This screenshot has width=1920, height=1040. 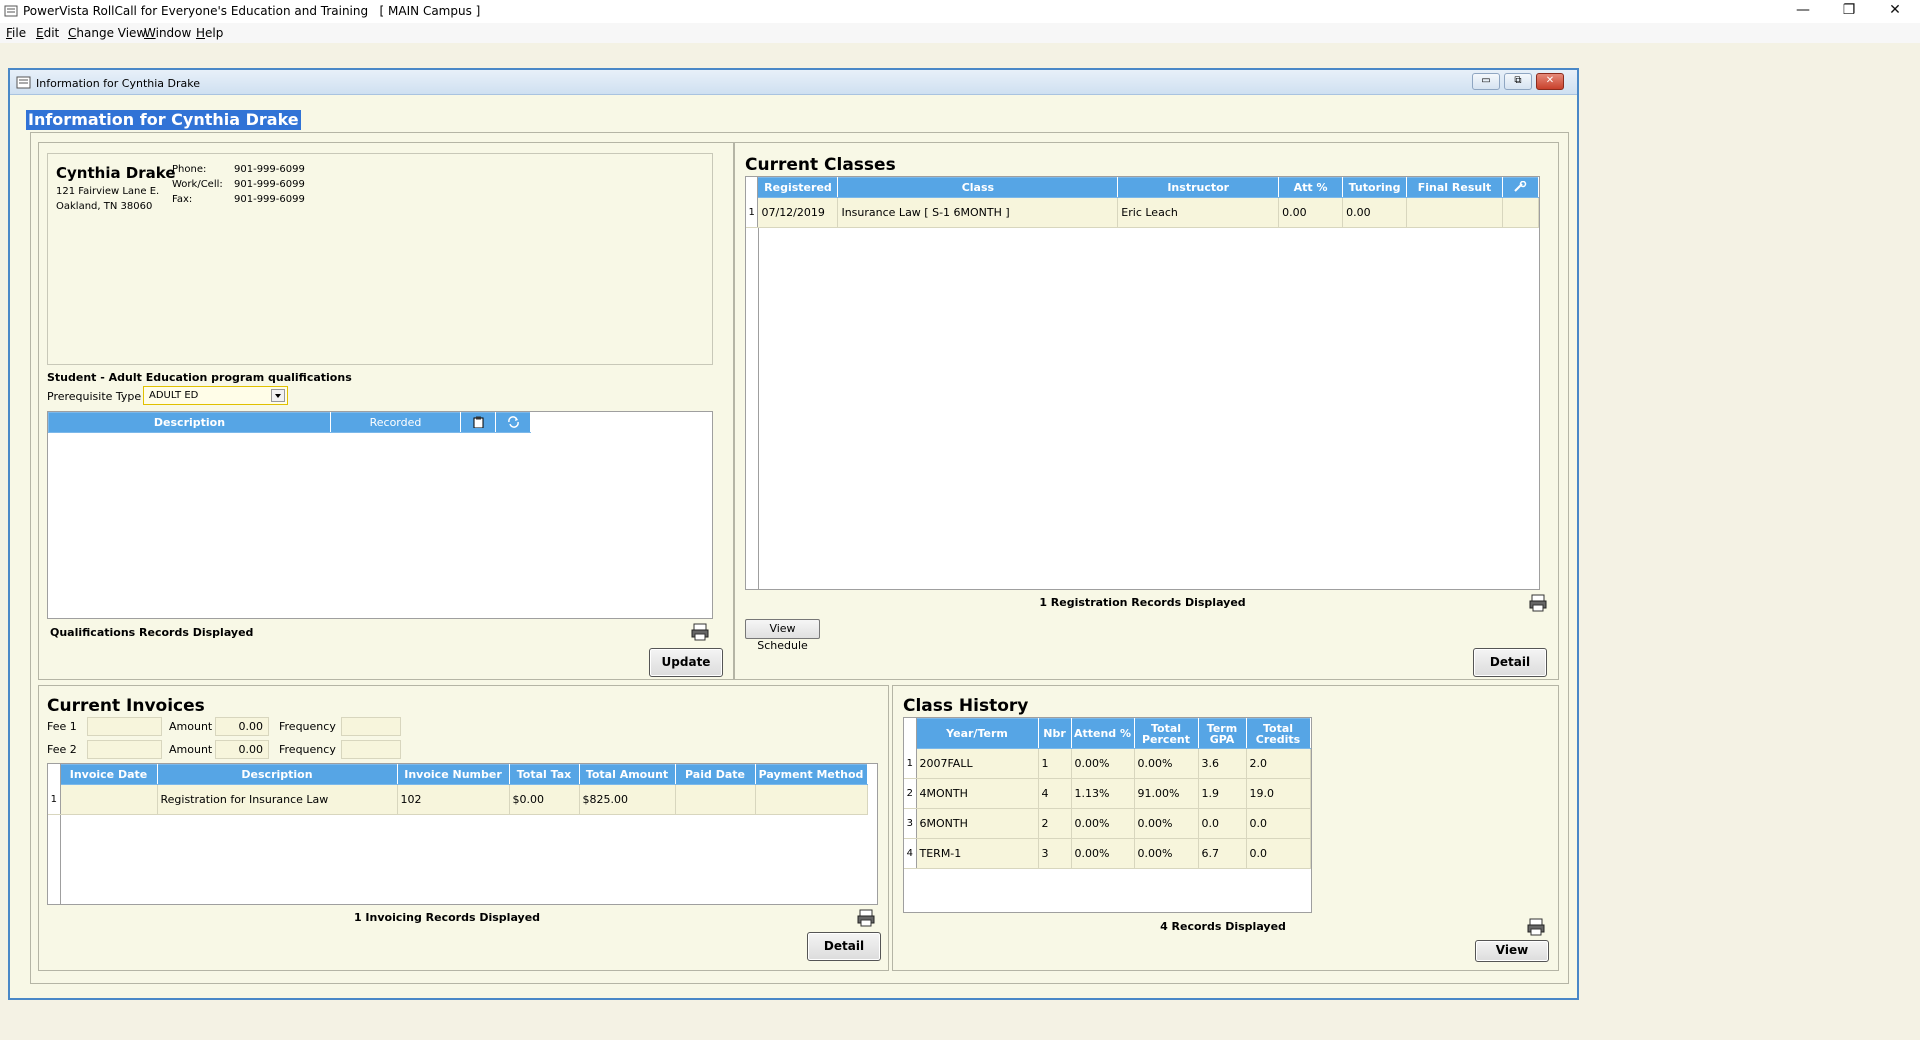 What do you see at coordinates (978, 187) in the screenshot?
I see `col-class: Class` at bounding box center [978, 187].